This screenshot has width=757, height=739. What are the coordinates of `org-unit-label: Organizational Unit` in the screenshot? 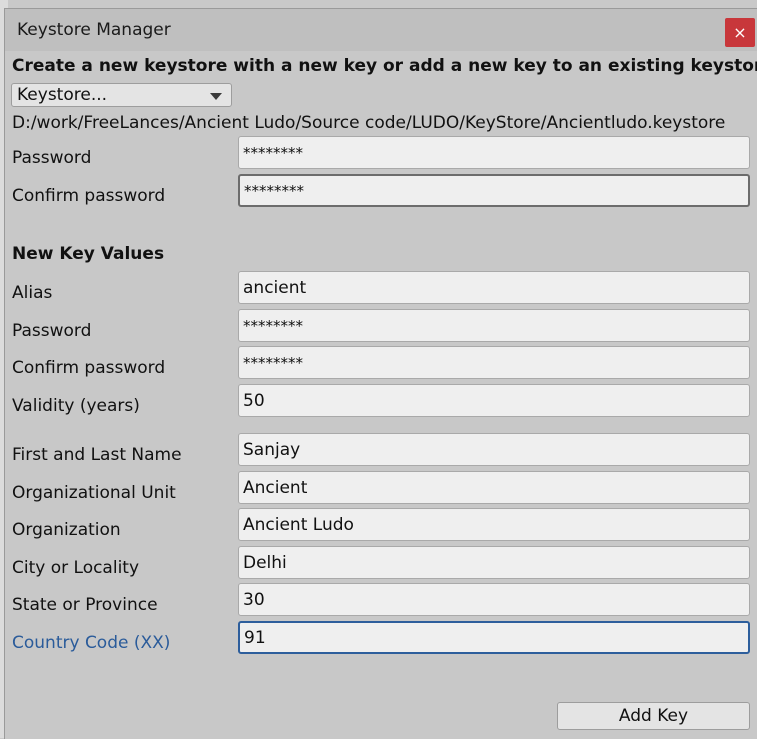 It's located at (94, 493).